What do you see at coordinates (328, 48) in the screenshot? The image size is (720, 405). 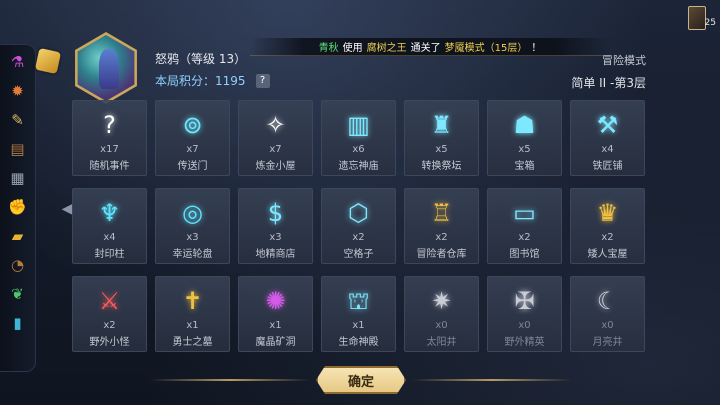 I see `banner-player: 青秋` at bounding box center [328, 48].